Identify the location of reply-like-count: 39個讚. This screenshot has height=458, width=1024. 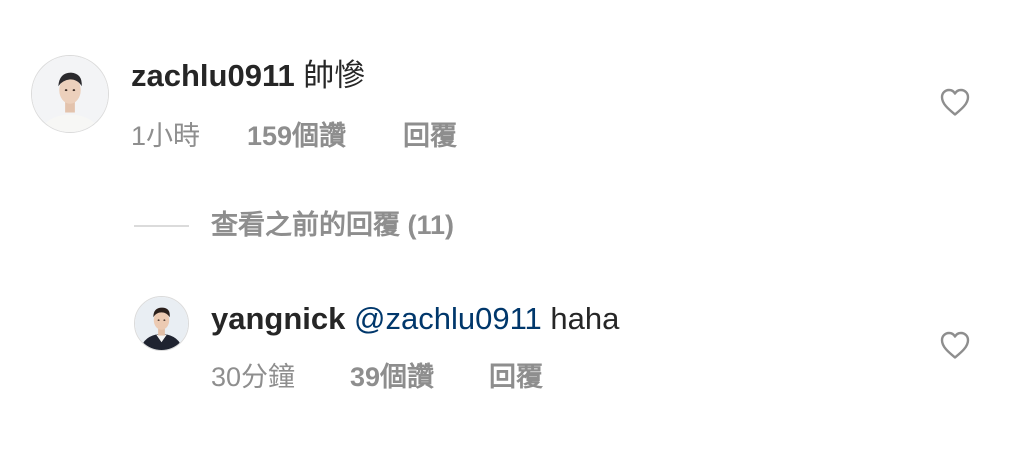
(392, 377).